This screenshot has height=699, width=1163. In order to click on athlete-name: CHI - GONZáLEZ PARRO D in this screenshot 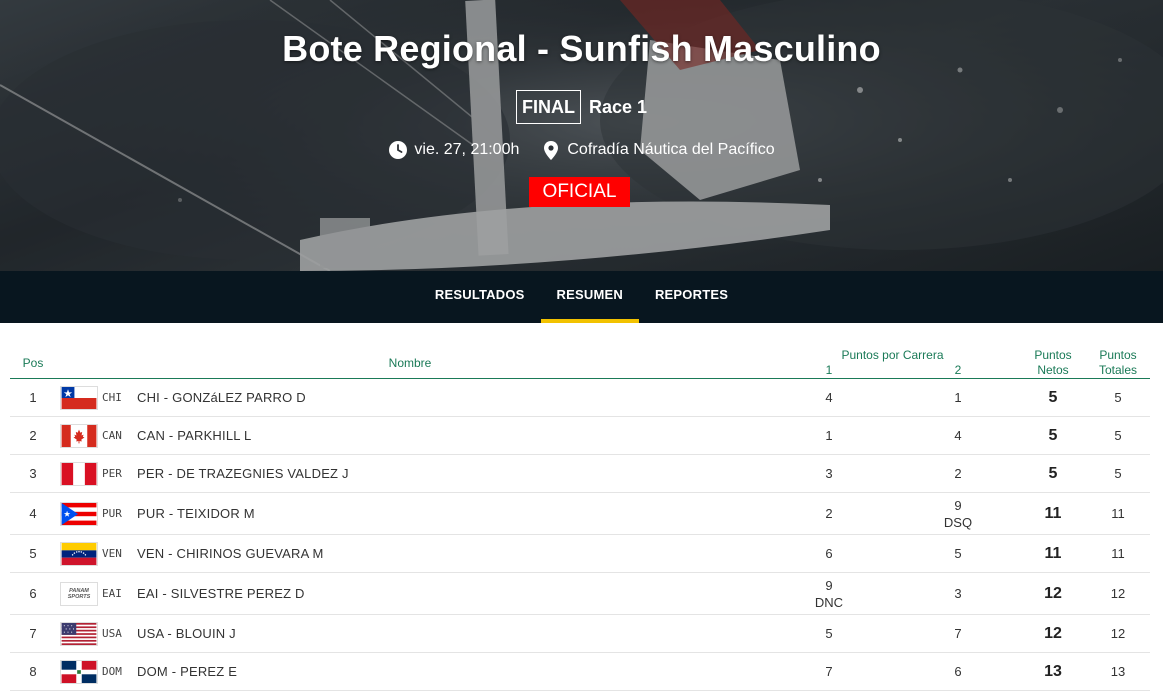, I will do `click(437, 397)`.